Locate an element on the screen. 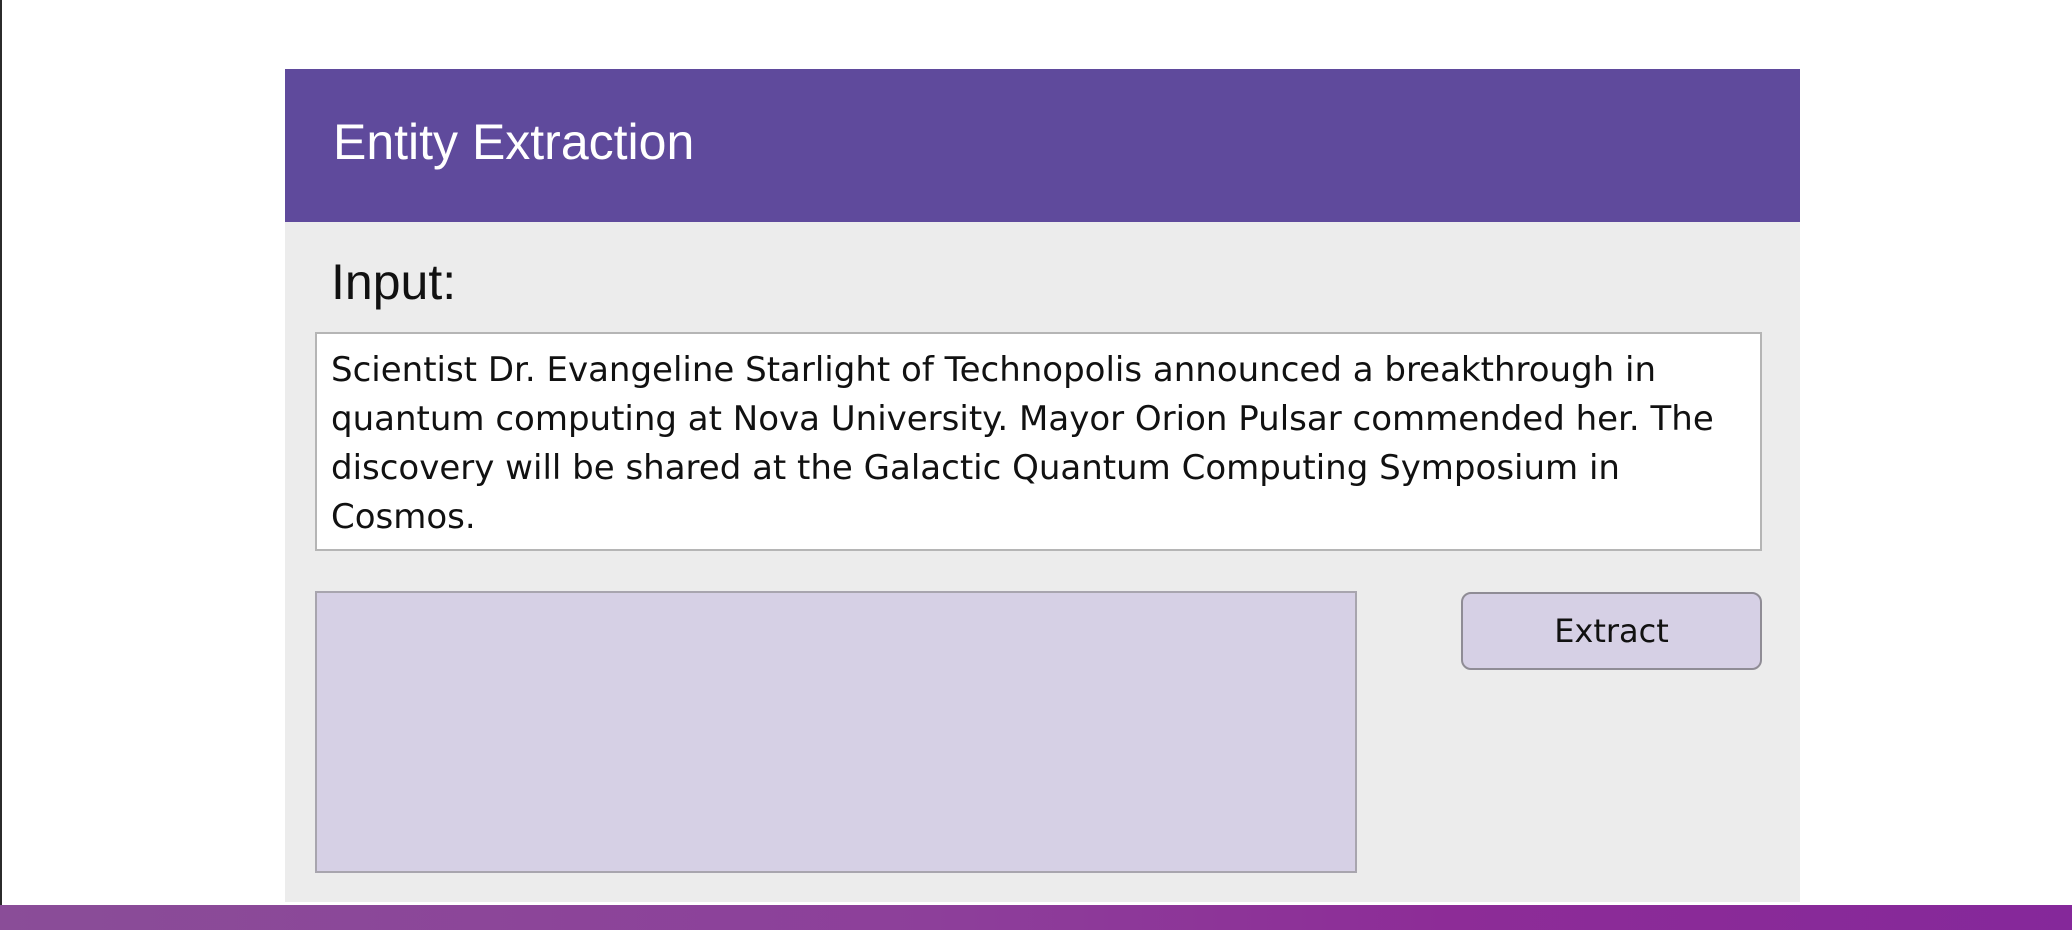 The image size is (2072, 930). window-edge is located at coordinates (1, 465).